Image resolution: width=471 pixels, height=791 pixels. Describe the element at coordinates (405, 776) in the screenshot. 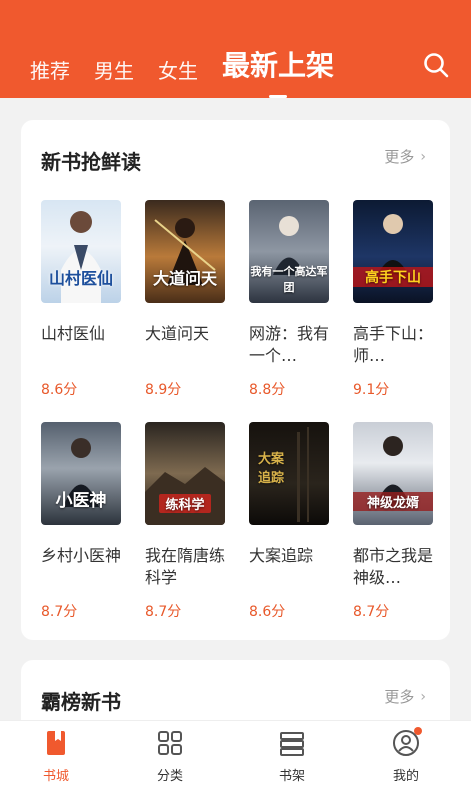

I see `nav-label: 我的` at that location.